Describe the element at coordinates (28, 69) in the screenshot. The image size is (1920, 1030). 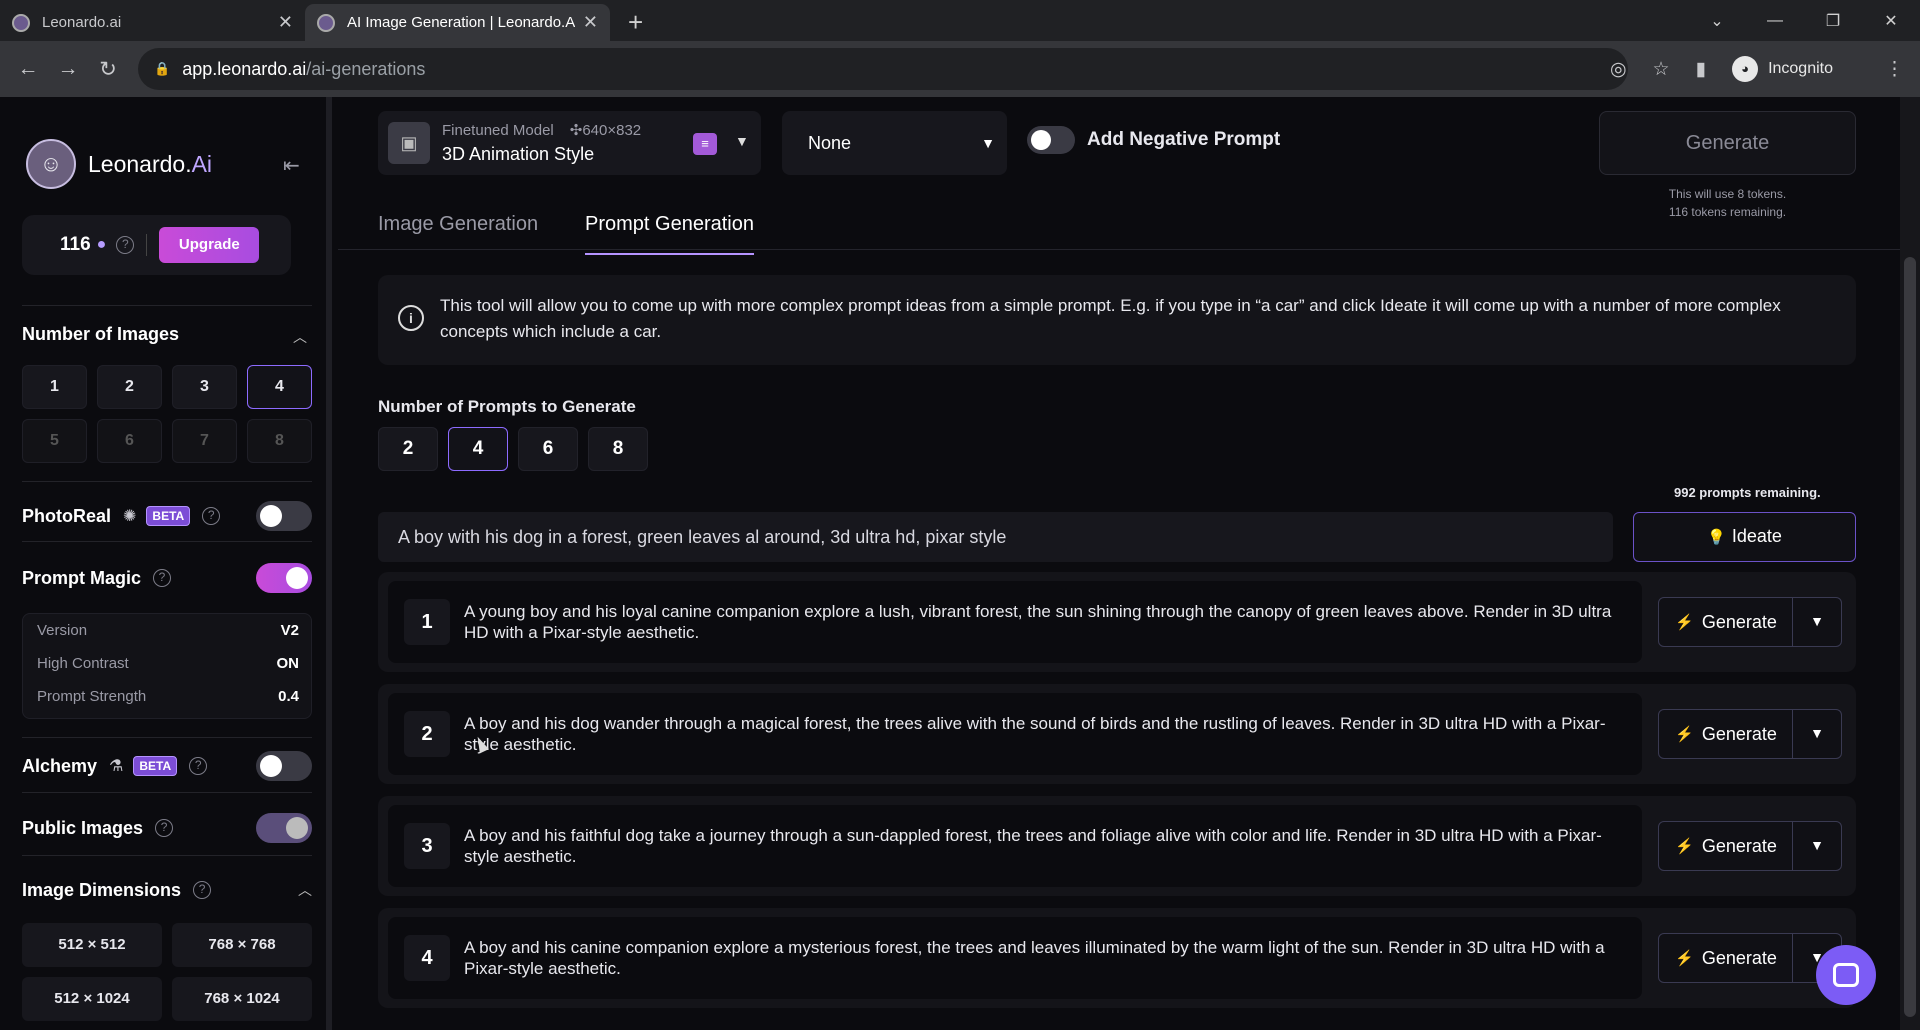
I see `back-icon: ←` at that location.